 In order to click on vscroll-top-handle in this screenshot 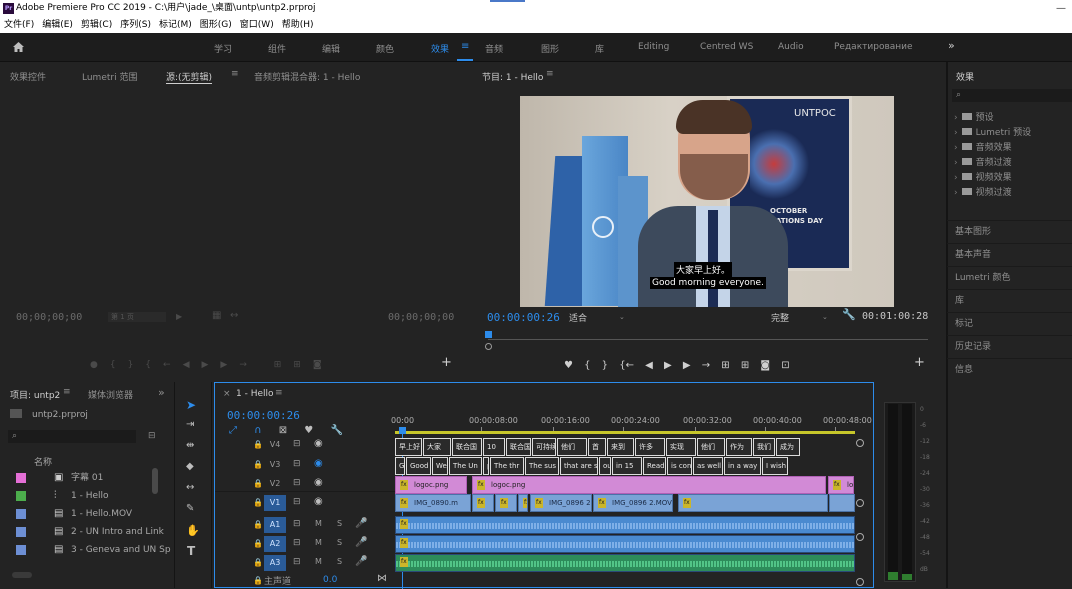, I will do `click(860, 443)`.